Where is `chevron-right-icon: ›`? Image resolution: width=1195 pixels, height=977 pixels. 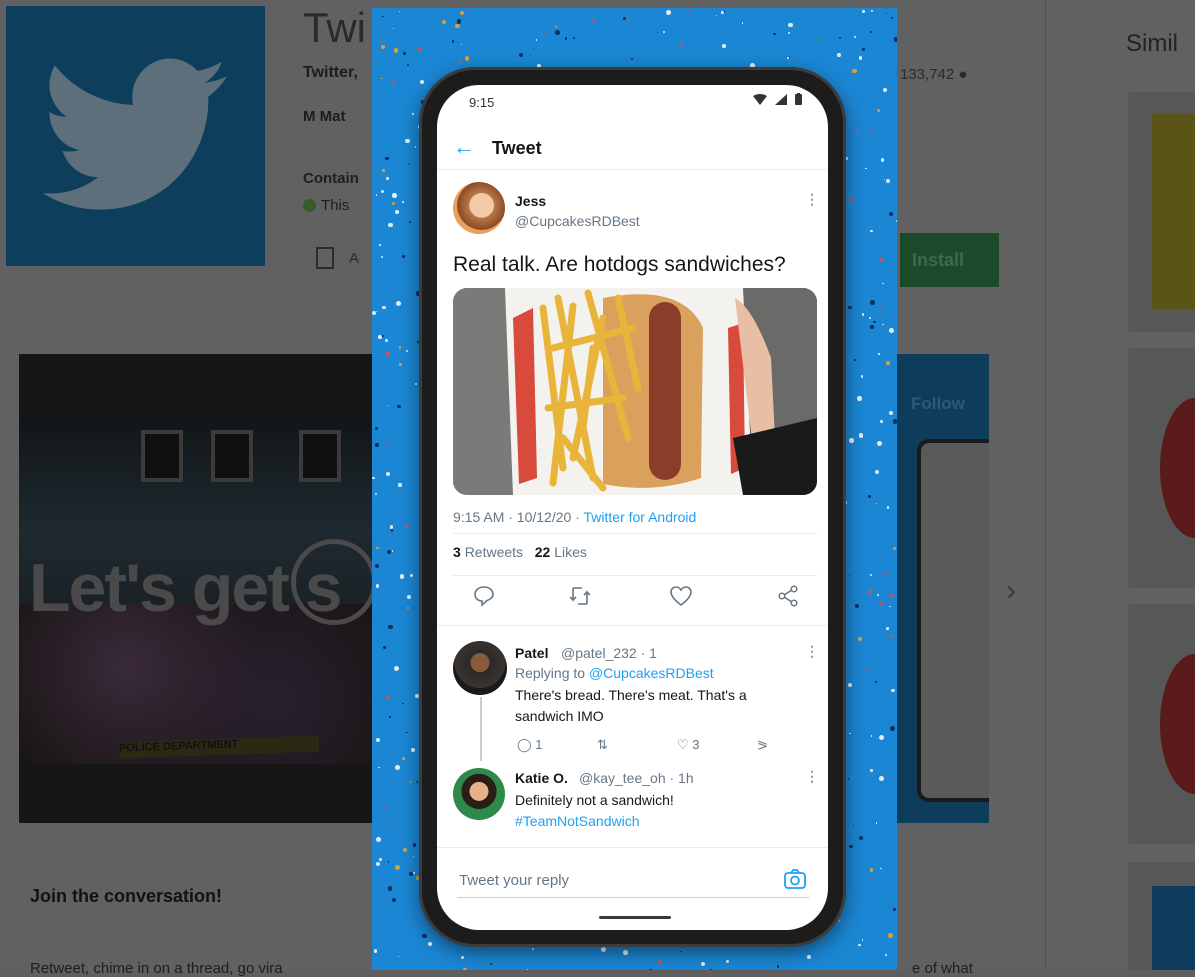
chevron-right-icon: › is located at coordinates (1011, 591).